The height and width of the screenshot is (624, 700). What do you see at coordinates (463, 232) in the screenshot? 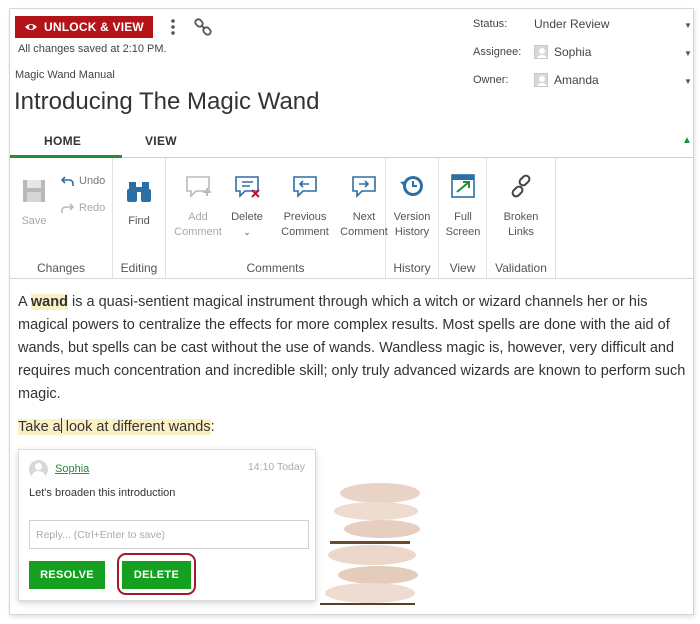
I see `full-screen-label-2: Screen` at bounding box center [463, 232].